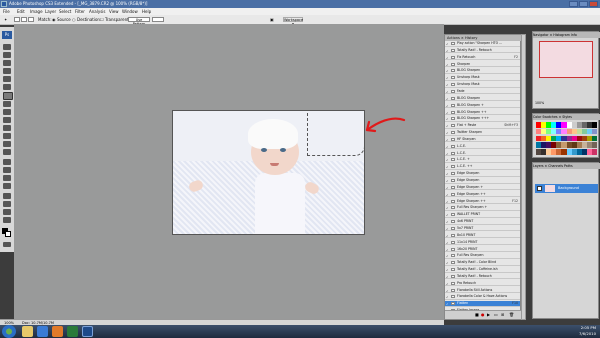 This screenshot has width=600, height=338. Describe the element at coordinates (7, 196) in the screenshot. I see `notes-tool-icon` at that location.